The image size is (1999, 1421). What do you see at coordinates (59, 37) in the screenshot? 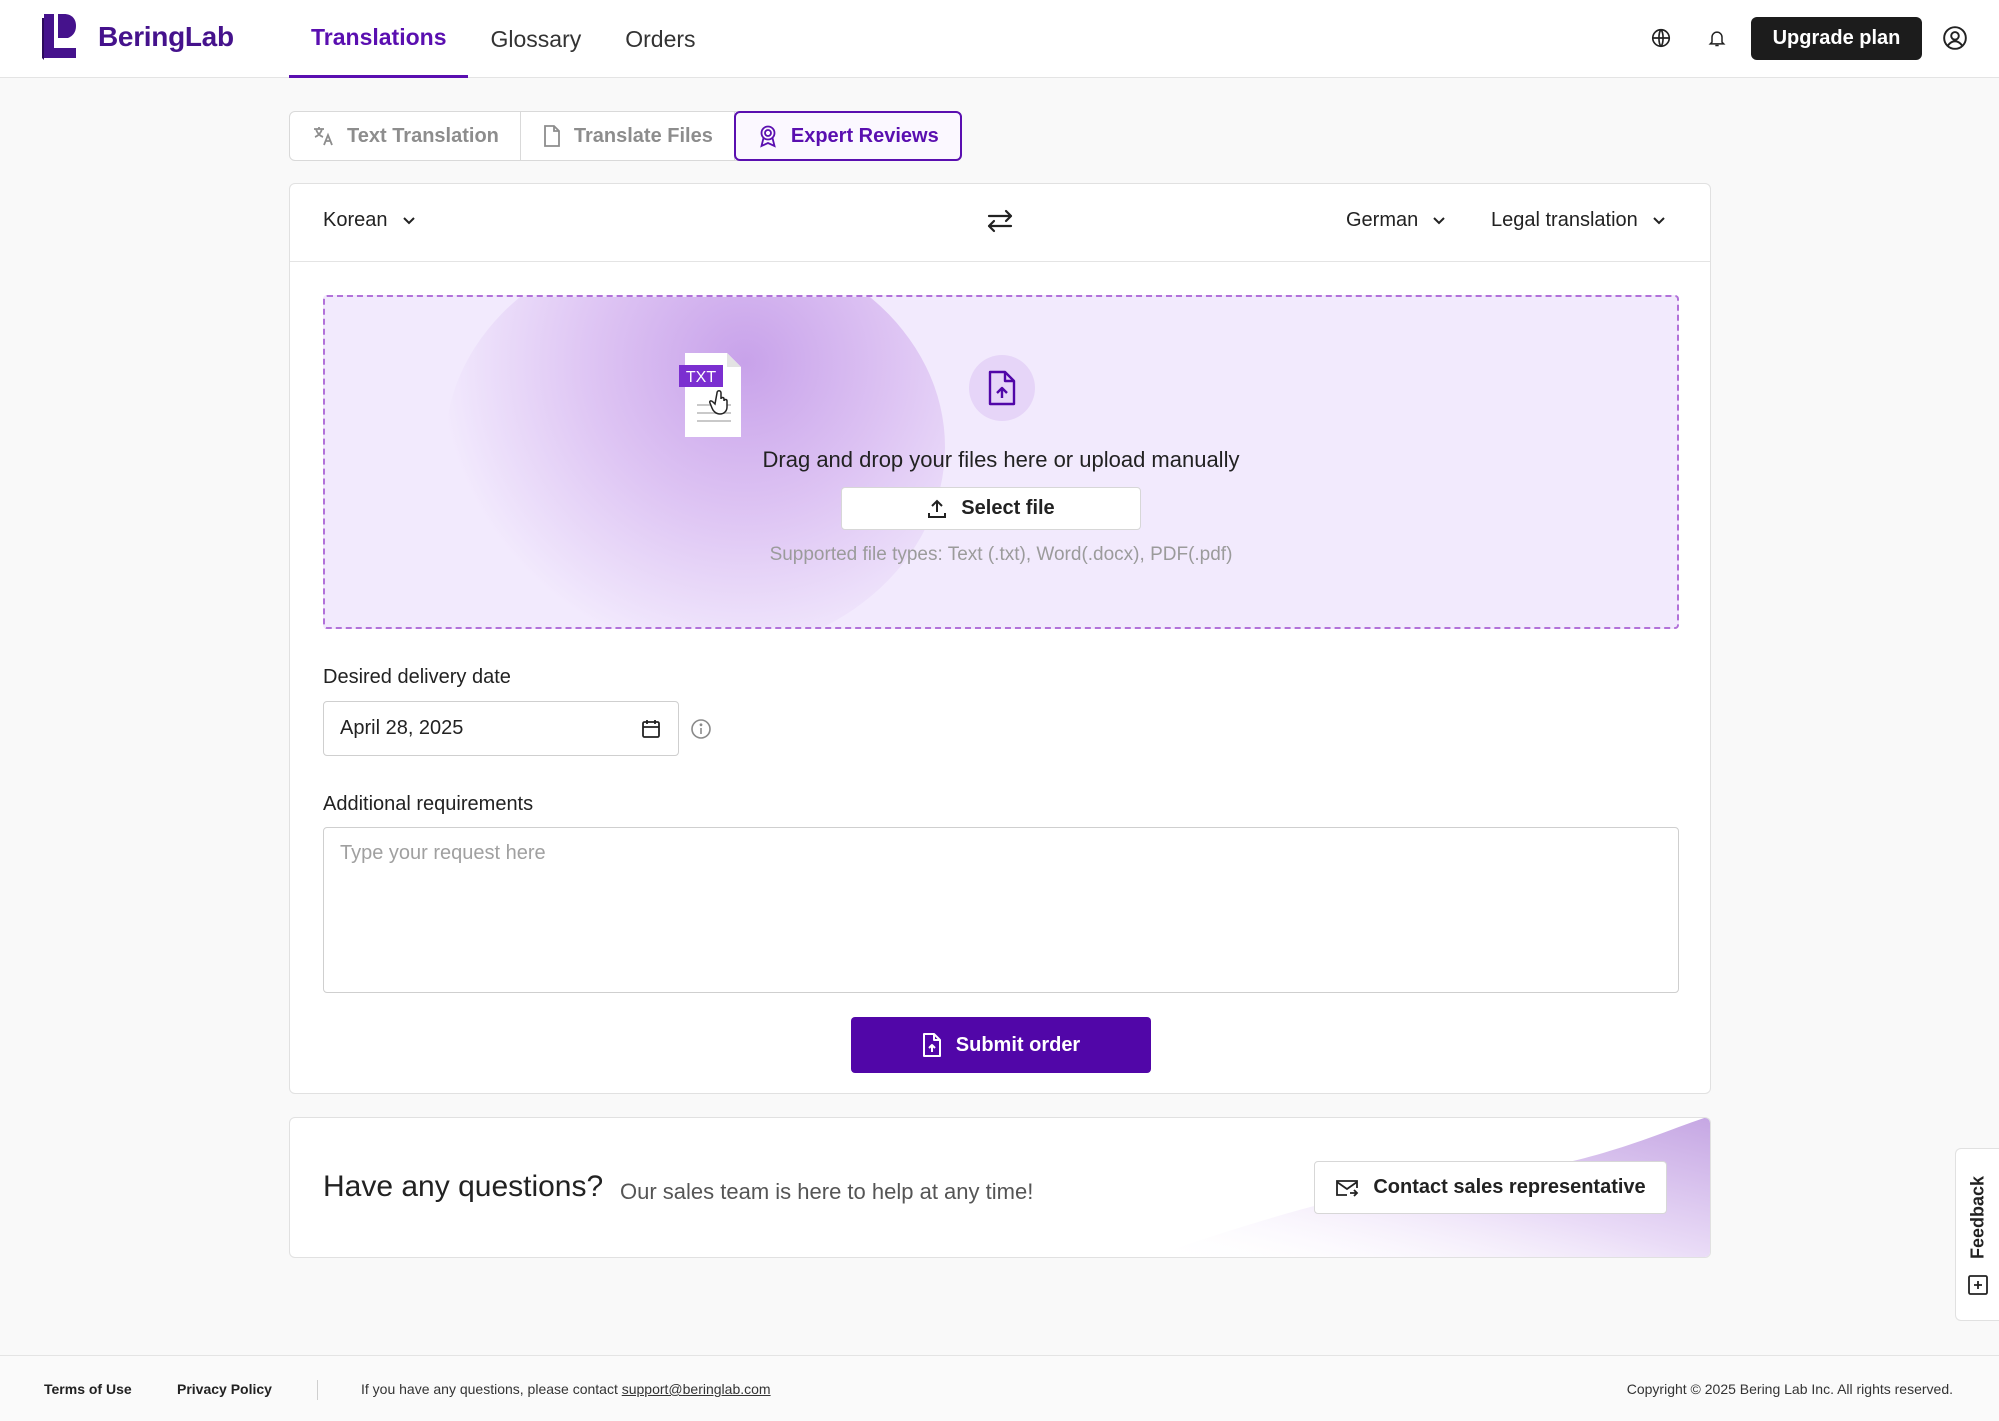
I see `beringlab-logo-icon` at bounding box center [59, 37].